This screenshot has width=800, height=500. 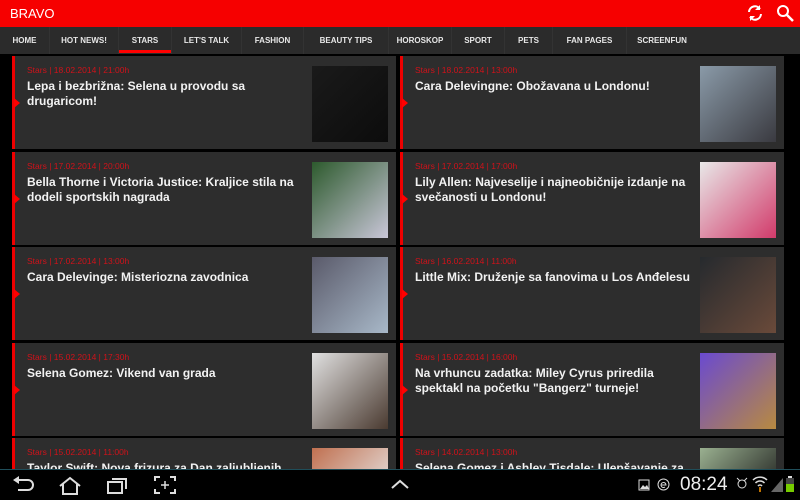 What do you see at coordinates (84, 40) in the screenshot?
I see `tab-hot-news: HOT NEWS!` at bounding box center [84, 40].